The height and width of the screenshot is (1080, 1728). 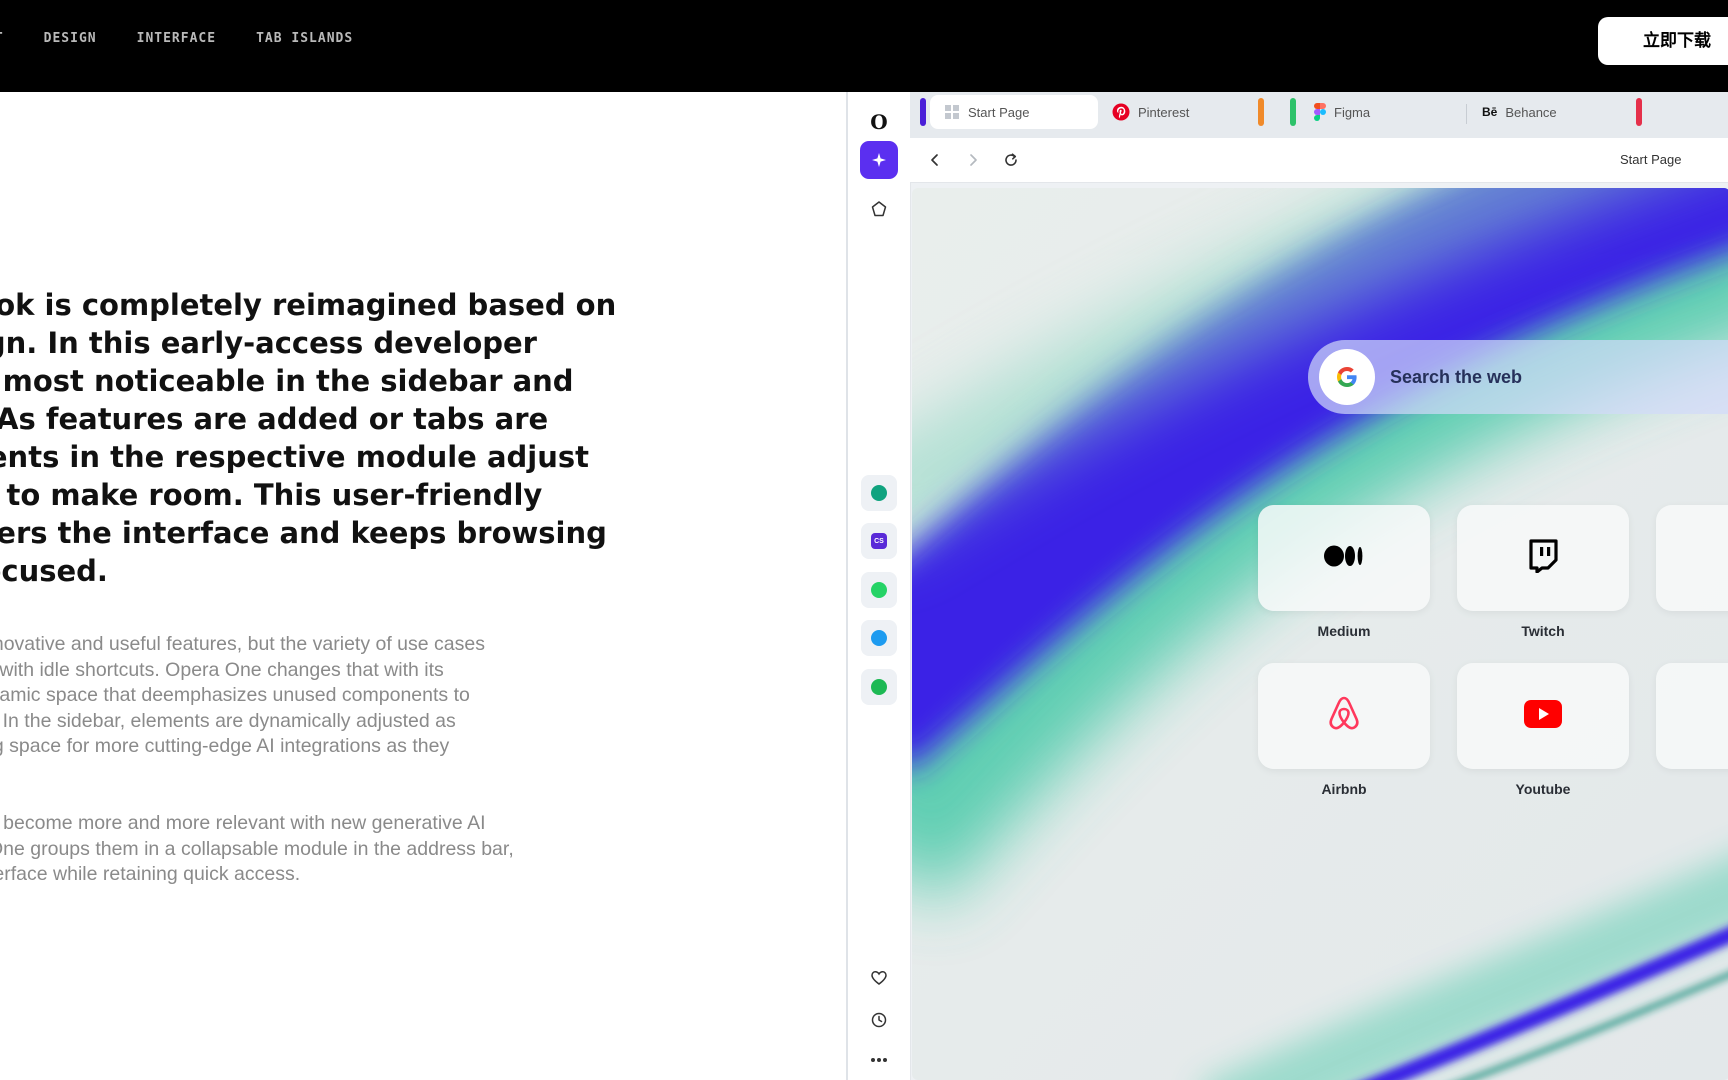 I want to click on headline-line: es. As features are added or tabs are, so click(x=274, y=419).